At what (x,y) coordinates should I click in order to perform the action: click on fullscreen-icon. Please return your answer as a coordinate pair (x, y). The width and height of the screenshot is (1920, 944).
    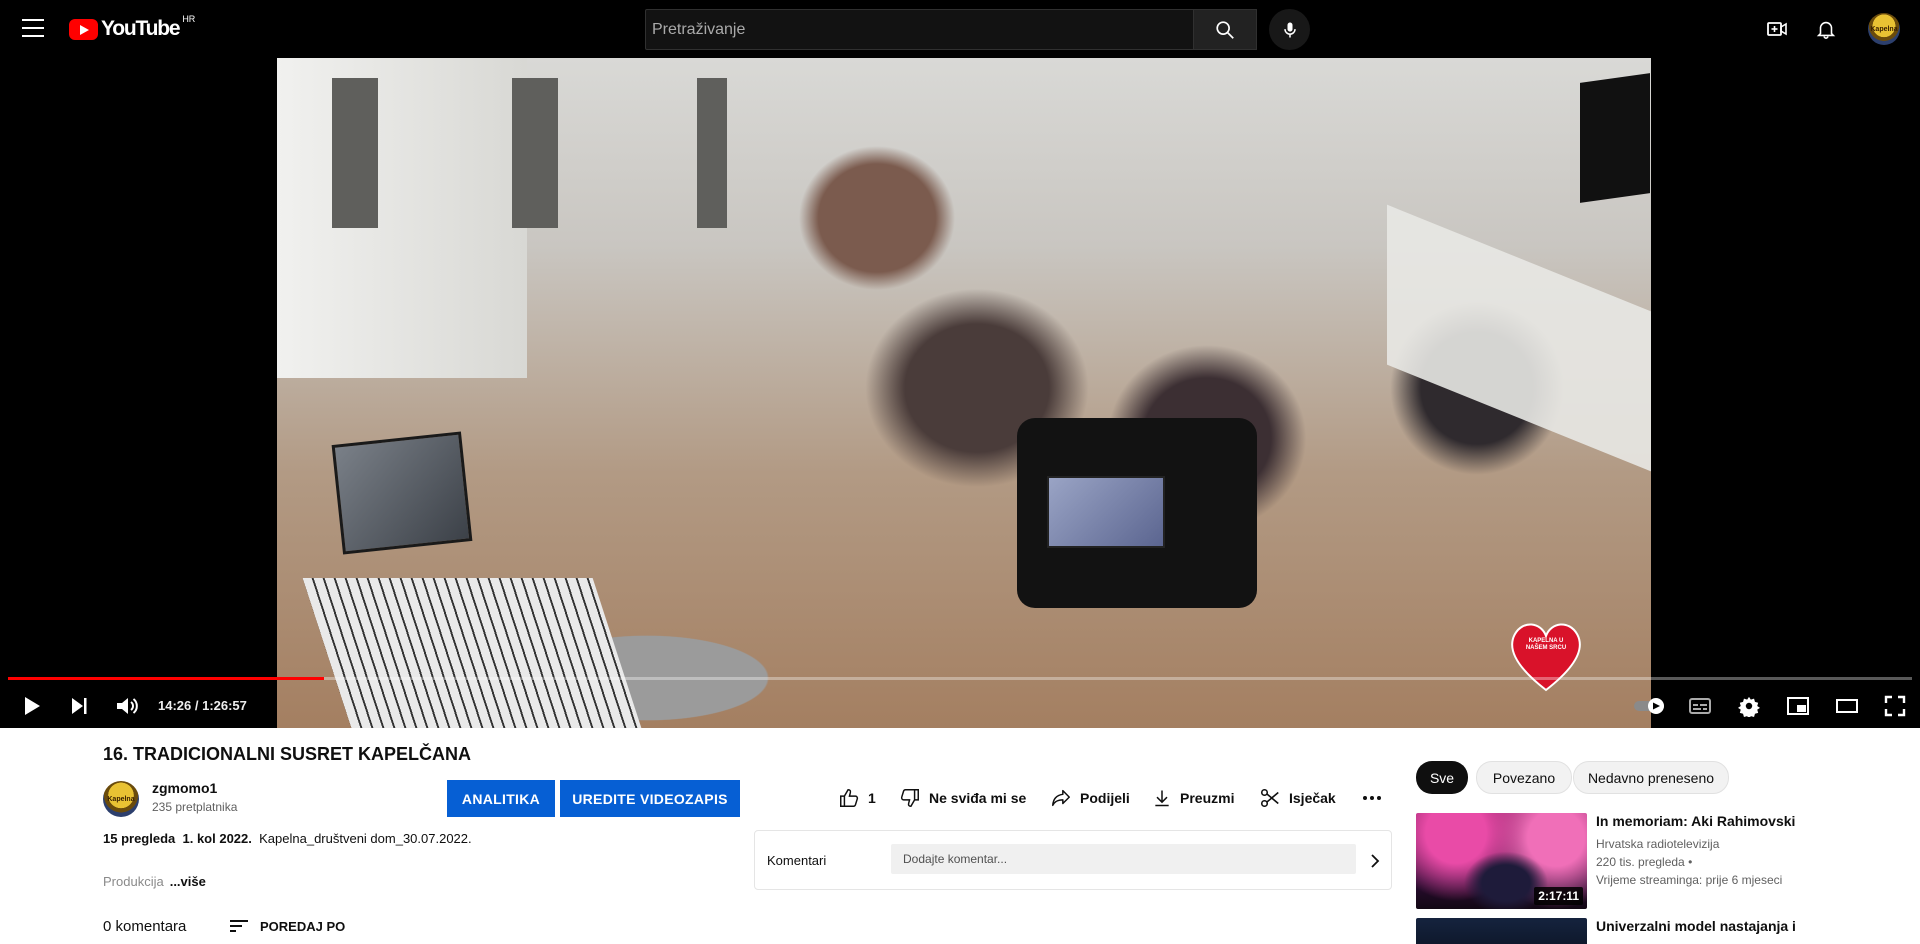
    Looking at the image, I should click on (1895, 706).